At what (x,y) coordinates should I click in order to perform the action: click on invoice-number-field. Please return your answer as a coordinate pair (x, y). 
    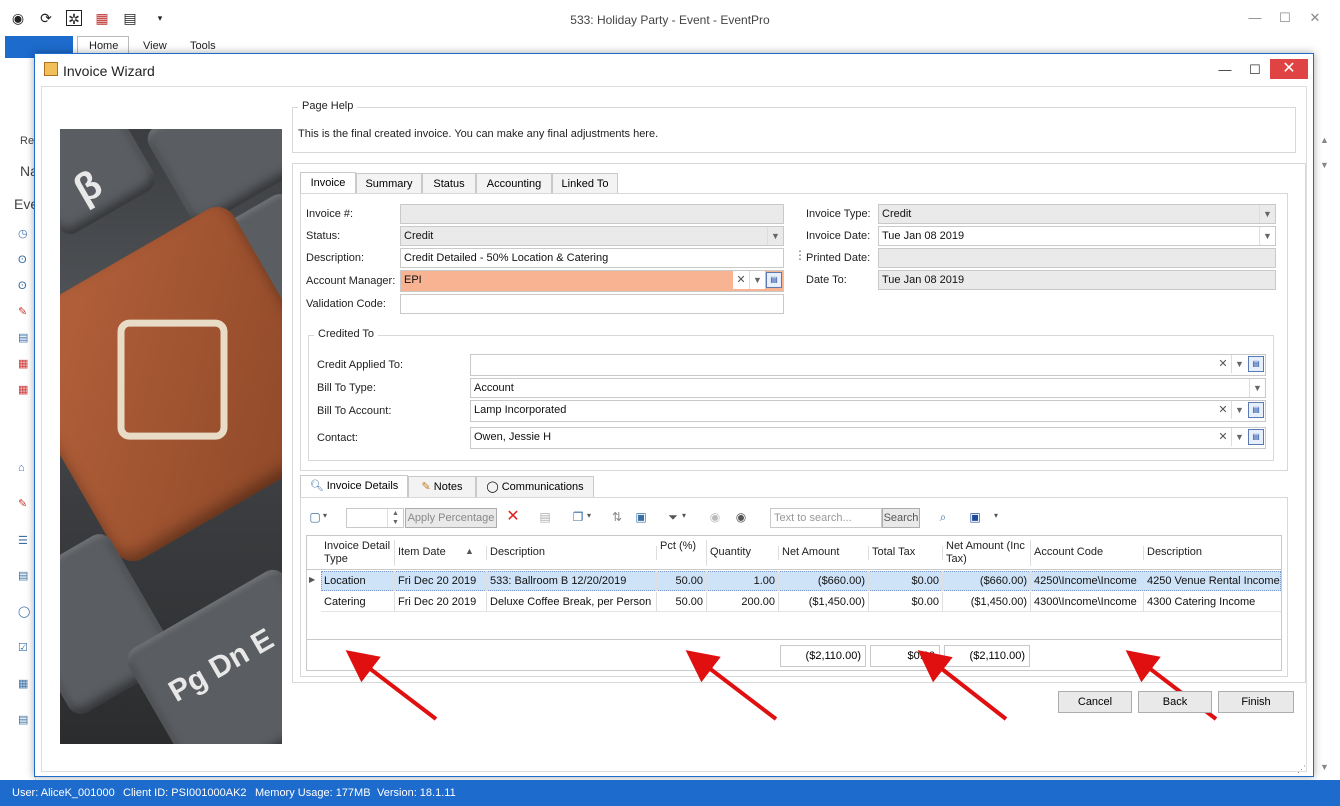
    Looking at the image, I should click on (592, 214).